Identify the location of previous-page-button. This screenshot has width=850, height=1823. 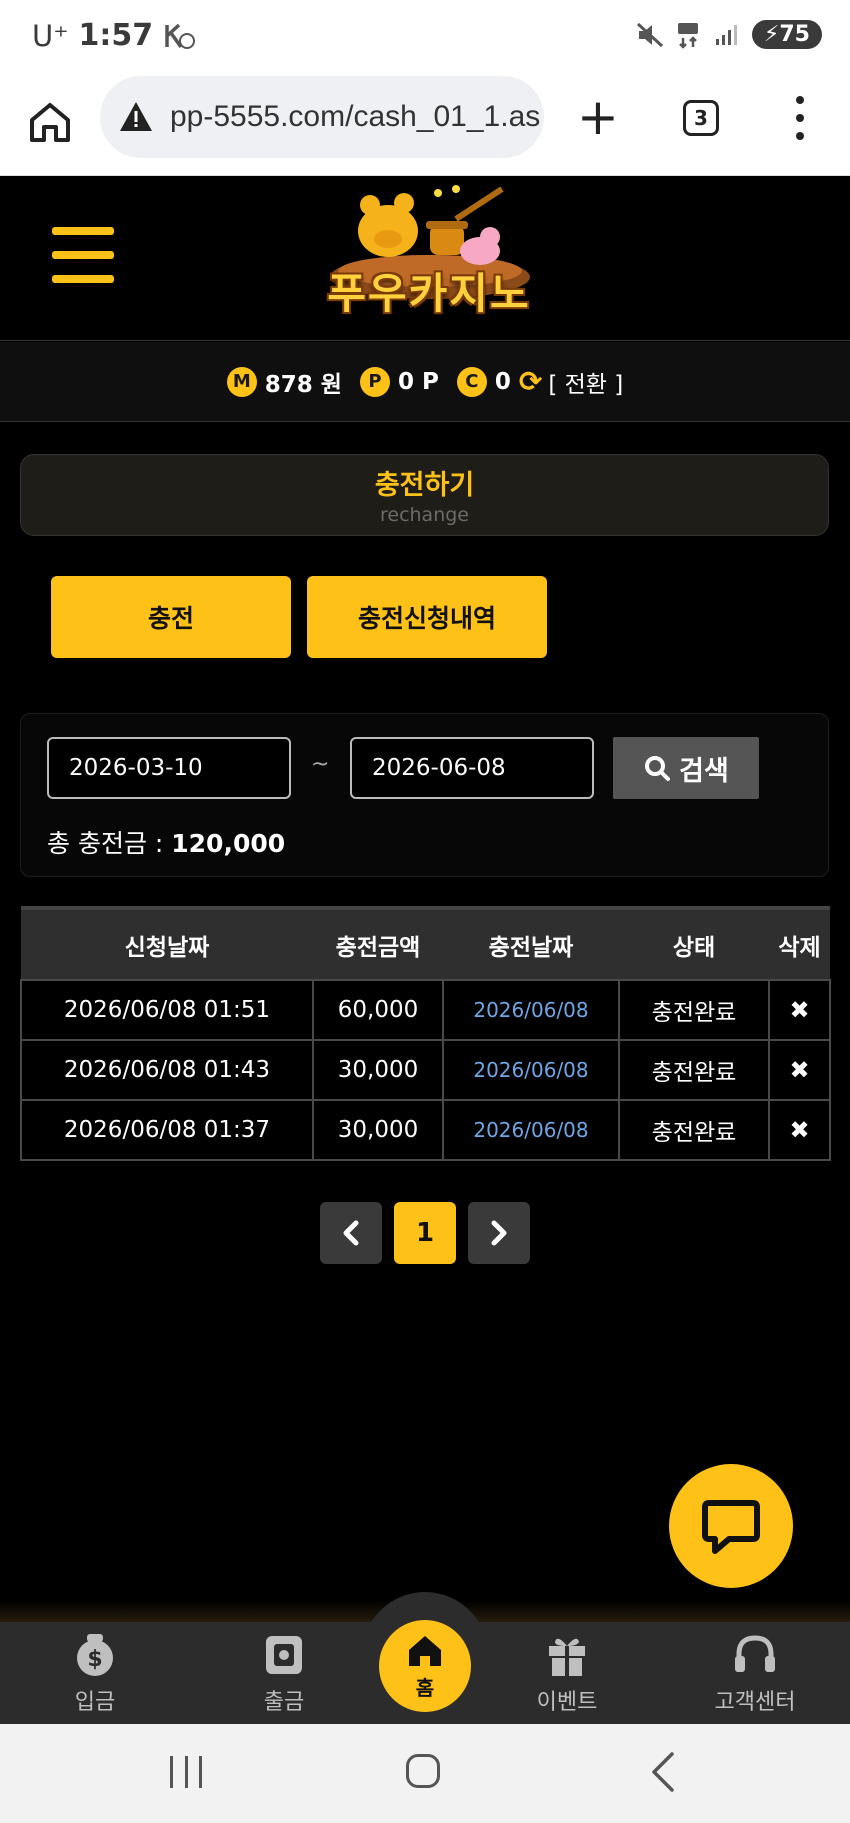
(351, 1233).